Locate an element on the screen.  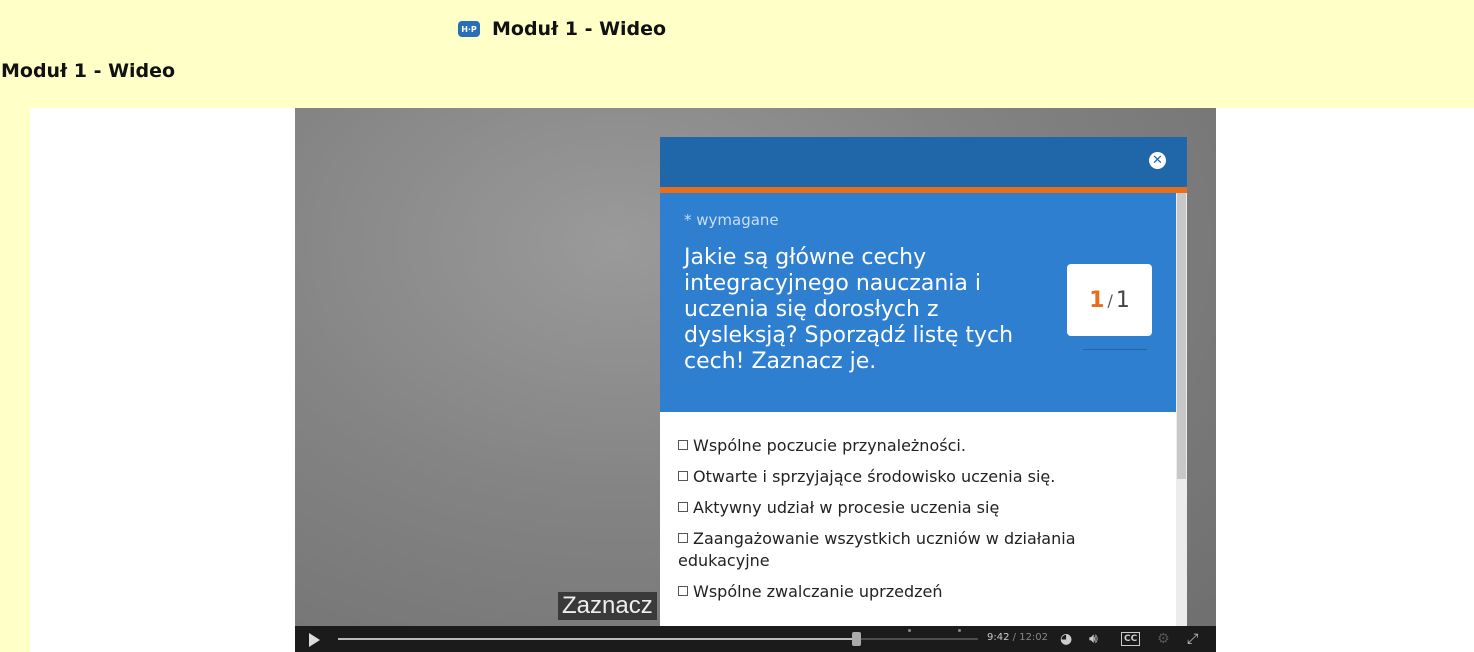
dialog-header: ✕ is located at coordinates (923, 165).